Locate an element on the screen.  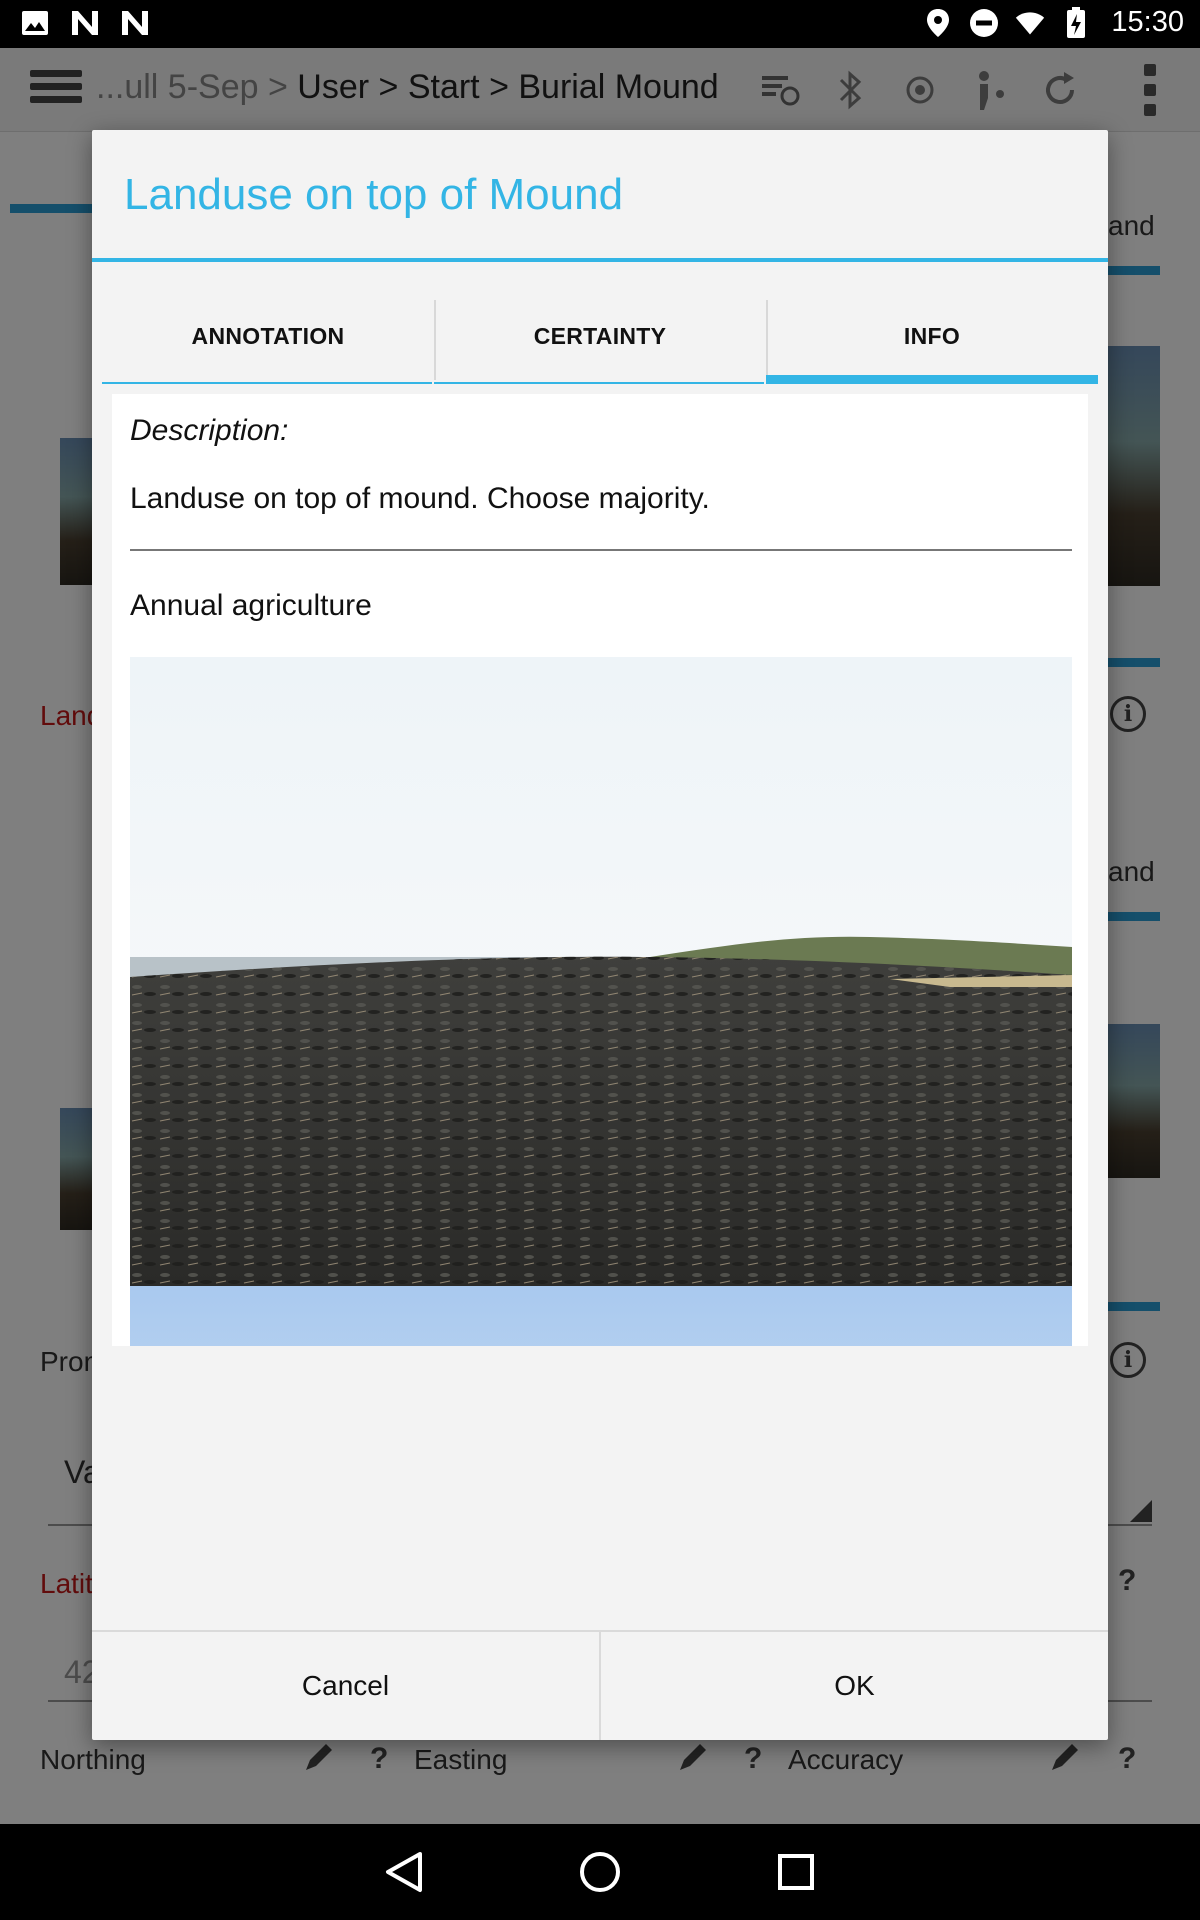
tab-label: ANNOTATION is located at coordinates (268, 335).